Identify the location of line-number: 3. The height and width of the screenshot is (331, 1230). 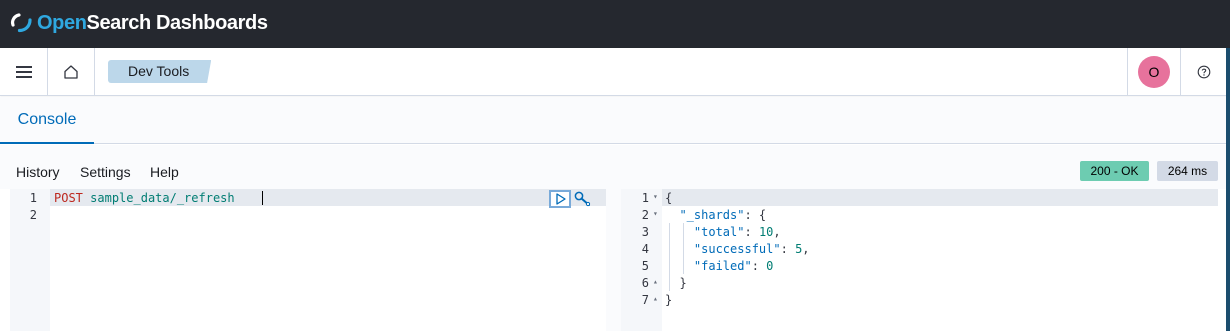
(645, 232).